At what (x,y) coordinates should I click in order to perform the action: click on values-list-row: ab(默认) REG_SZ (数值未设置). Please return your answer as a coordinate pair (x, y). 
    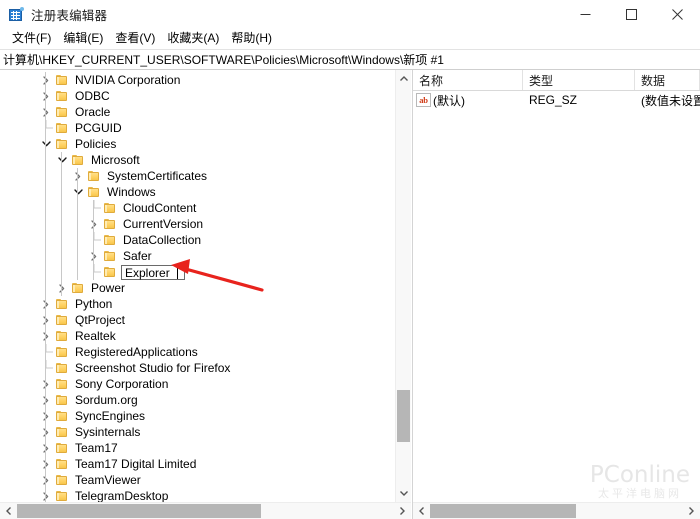
    Looking at the image, I should click on (556, 100).